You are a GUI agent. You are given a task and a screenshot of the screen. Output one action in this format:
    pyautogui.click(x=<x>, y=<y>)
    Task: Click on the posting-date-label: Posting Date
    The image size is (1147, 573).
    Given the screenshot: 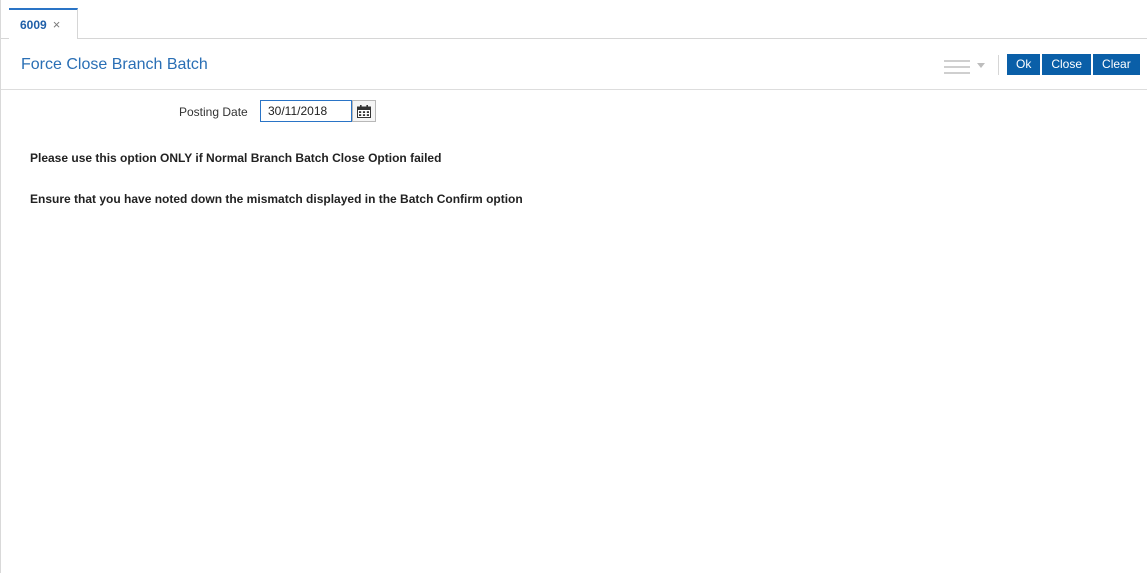 What is the action you would take?
    pyautogui.click(x=213, y=112)
    